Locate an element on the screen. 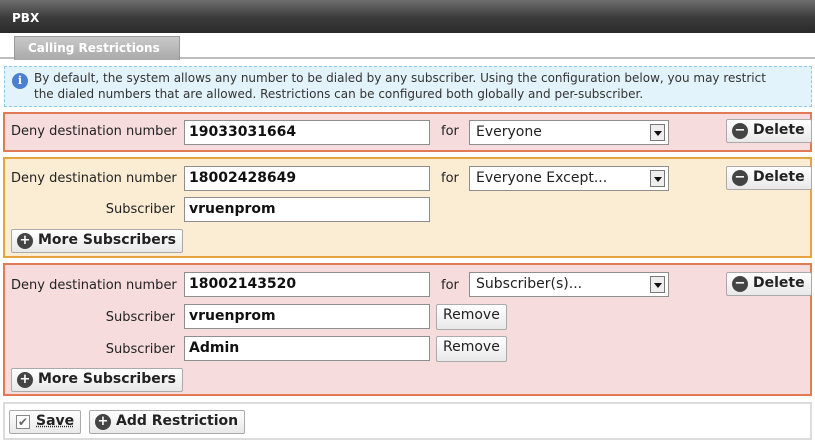 The width and height of the screenshot is (815, 442). info-icon: i is located at coordinates (20, 81).